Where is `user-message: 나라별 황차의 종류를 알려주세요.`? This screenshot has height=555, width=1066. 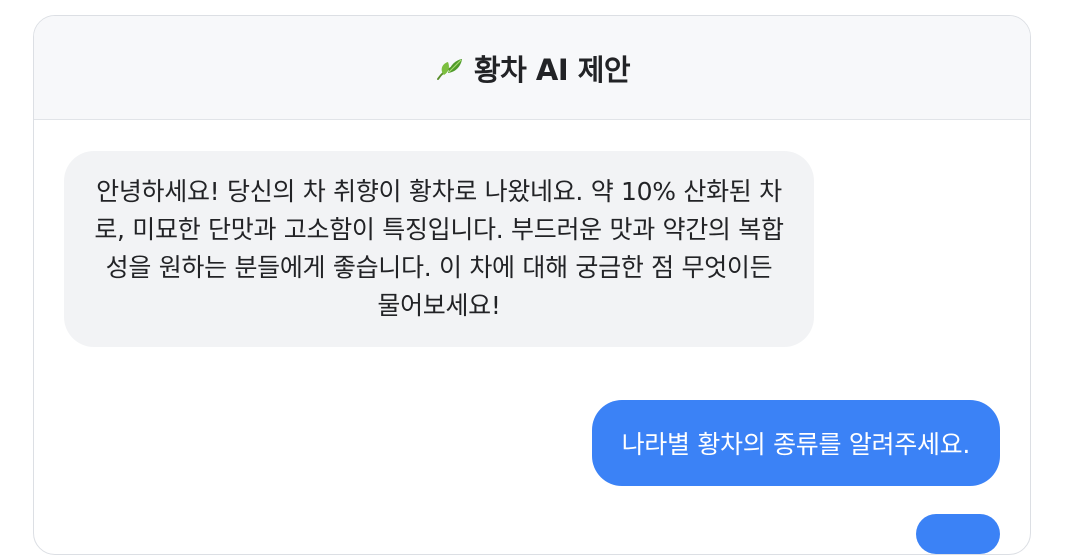
user-message: 나라별 황차의 종류를 알려주세요. is located at coordinates (795, 443).